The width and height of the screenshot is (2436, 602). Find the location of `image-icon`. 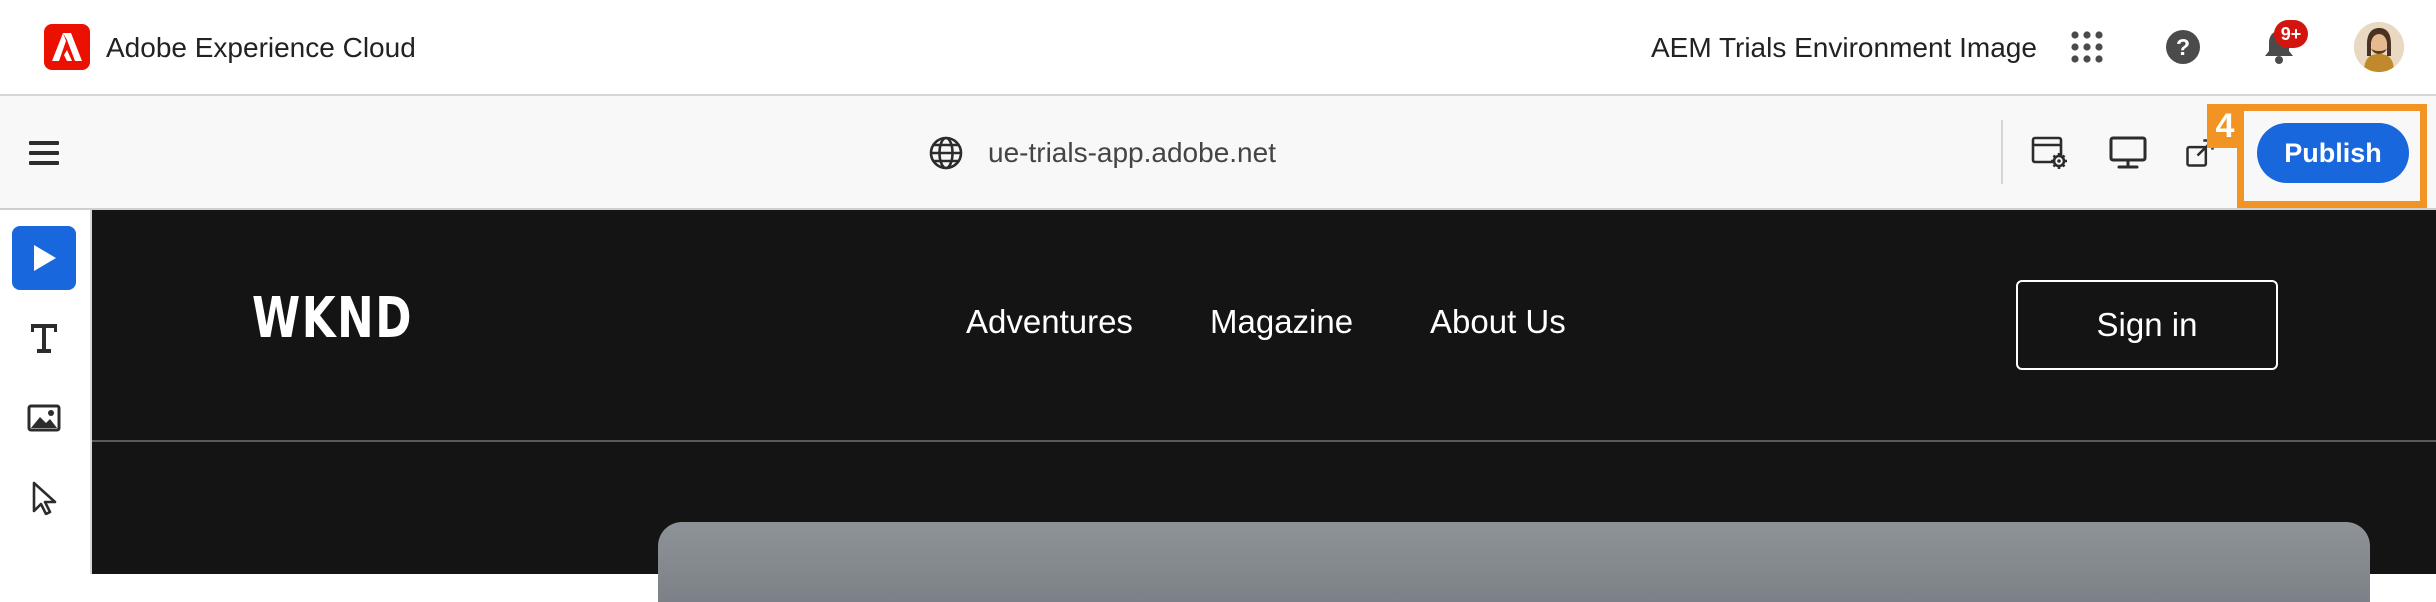

image-icon is located at coordinates (44, 418).